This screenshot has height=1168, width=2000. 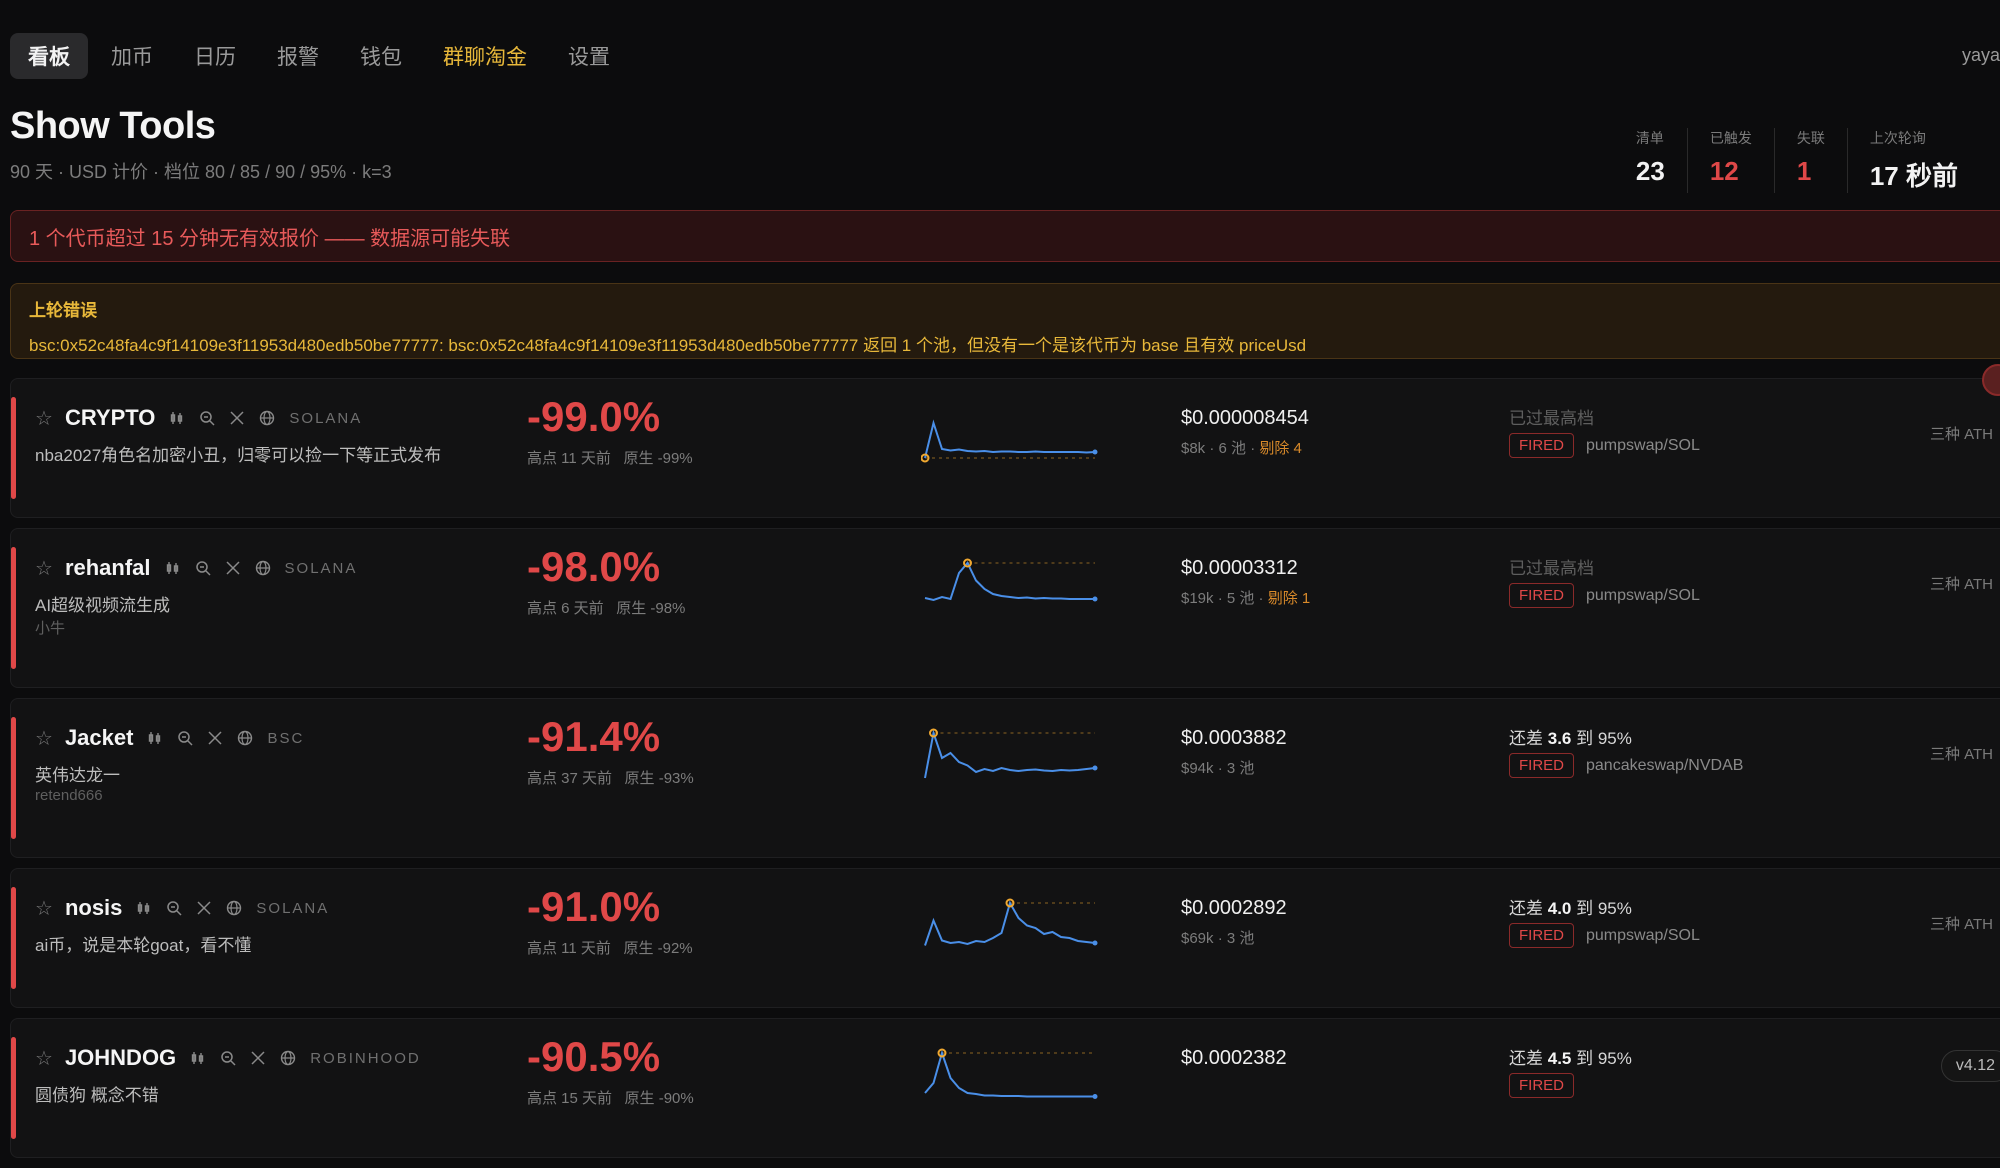 I want to click on token-desc: 英伟达龙一, so click(x=77, y=775).